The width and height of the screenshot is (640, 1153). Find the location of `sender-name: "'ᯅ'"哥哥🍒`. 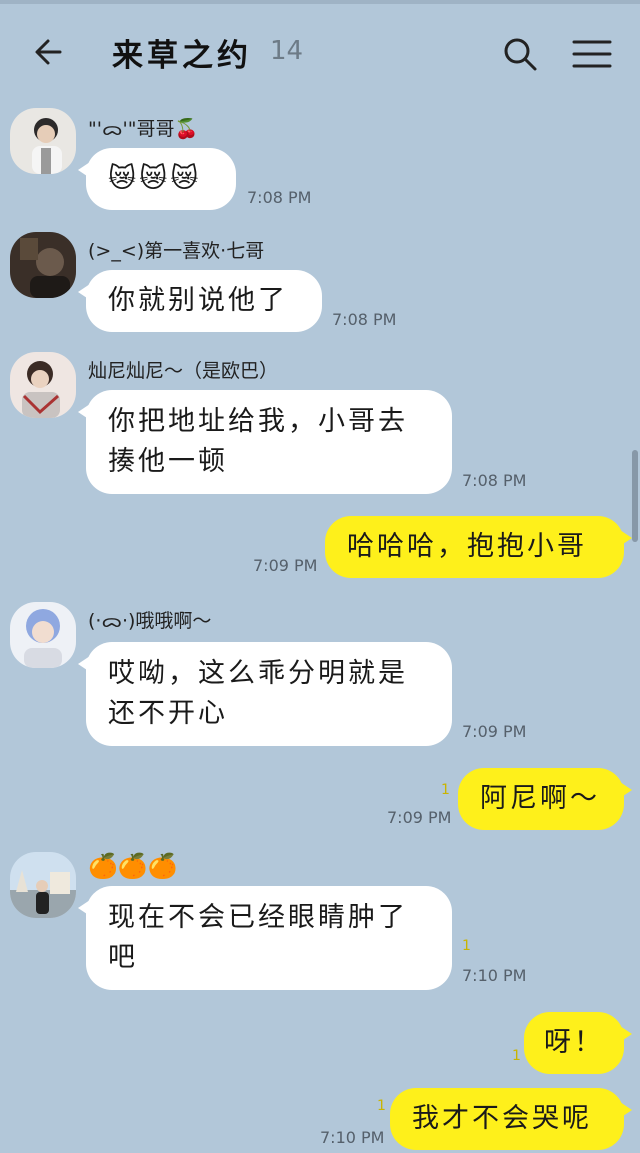

sender-name: "'ᯅ'"哥哥🍒 is located at coordinates (143, 129).